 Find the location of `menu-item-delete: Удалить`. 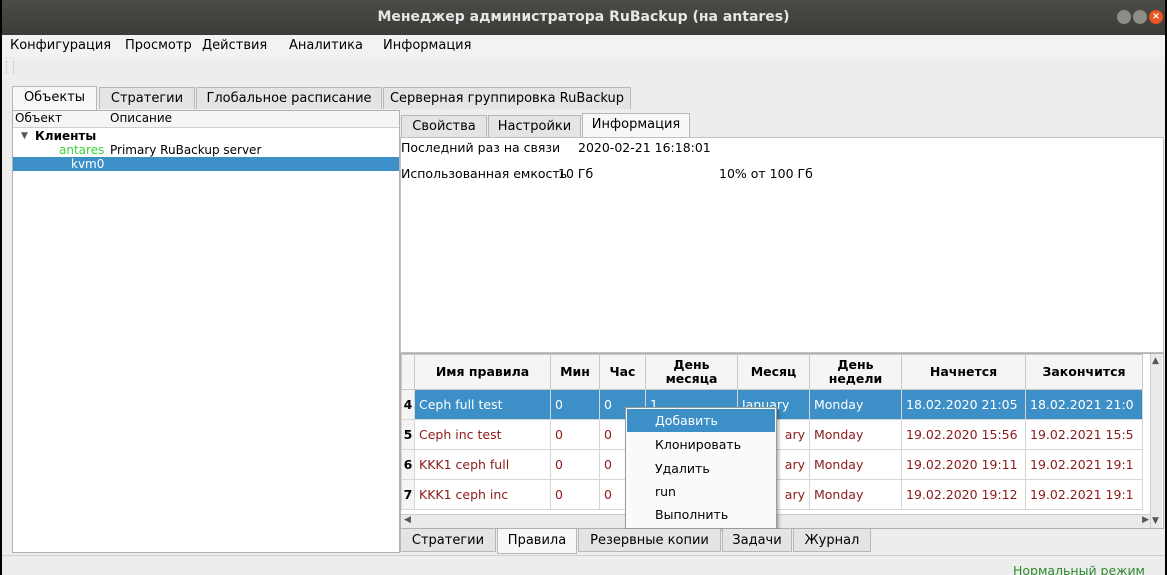

menu-item-delete: Удалить is located at coordinates (701, 468).